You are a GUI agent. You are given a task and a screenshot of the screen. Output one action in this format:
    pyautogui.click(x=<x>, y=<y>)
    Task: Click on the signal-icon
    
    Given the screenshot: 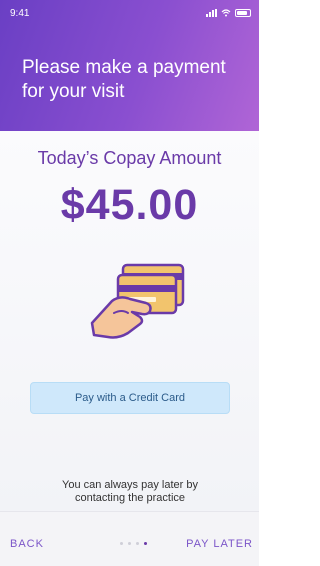 What is the action you would take?
    pyautogui.click(x=211, y=13)
    